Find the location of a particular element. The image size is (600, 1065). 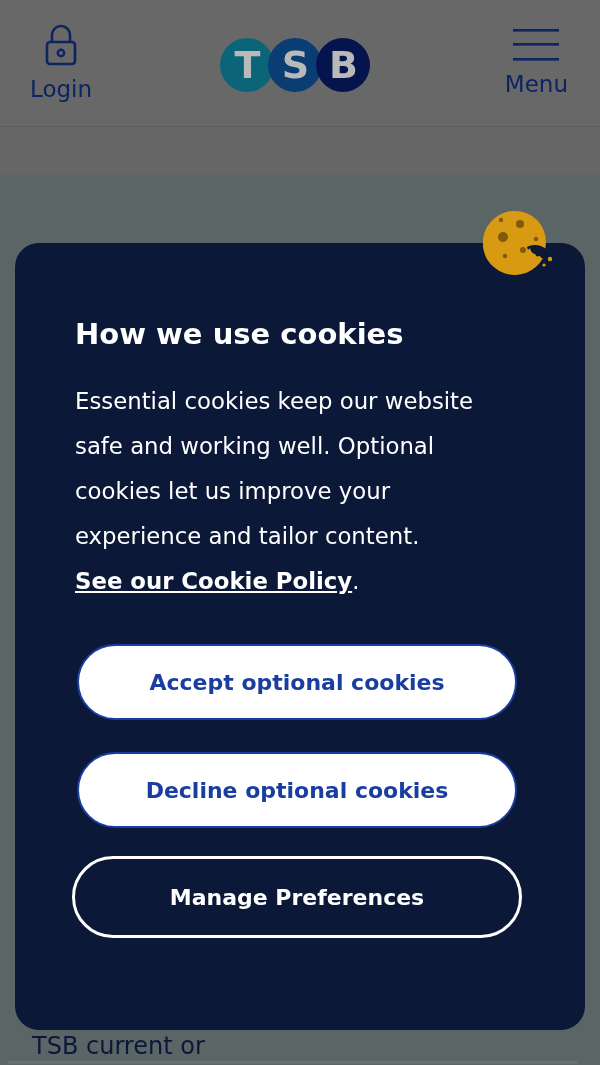

logo-letter: B is located at coordinates (343, 65).